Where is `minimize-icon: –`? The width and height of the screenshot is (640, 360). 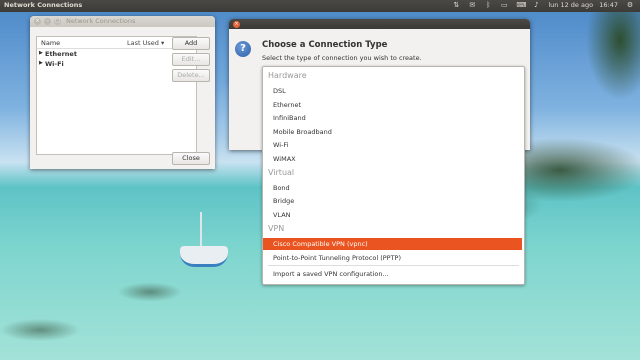
minimize-icon: – is located at coordinates (47, 21).